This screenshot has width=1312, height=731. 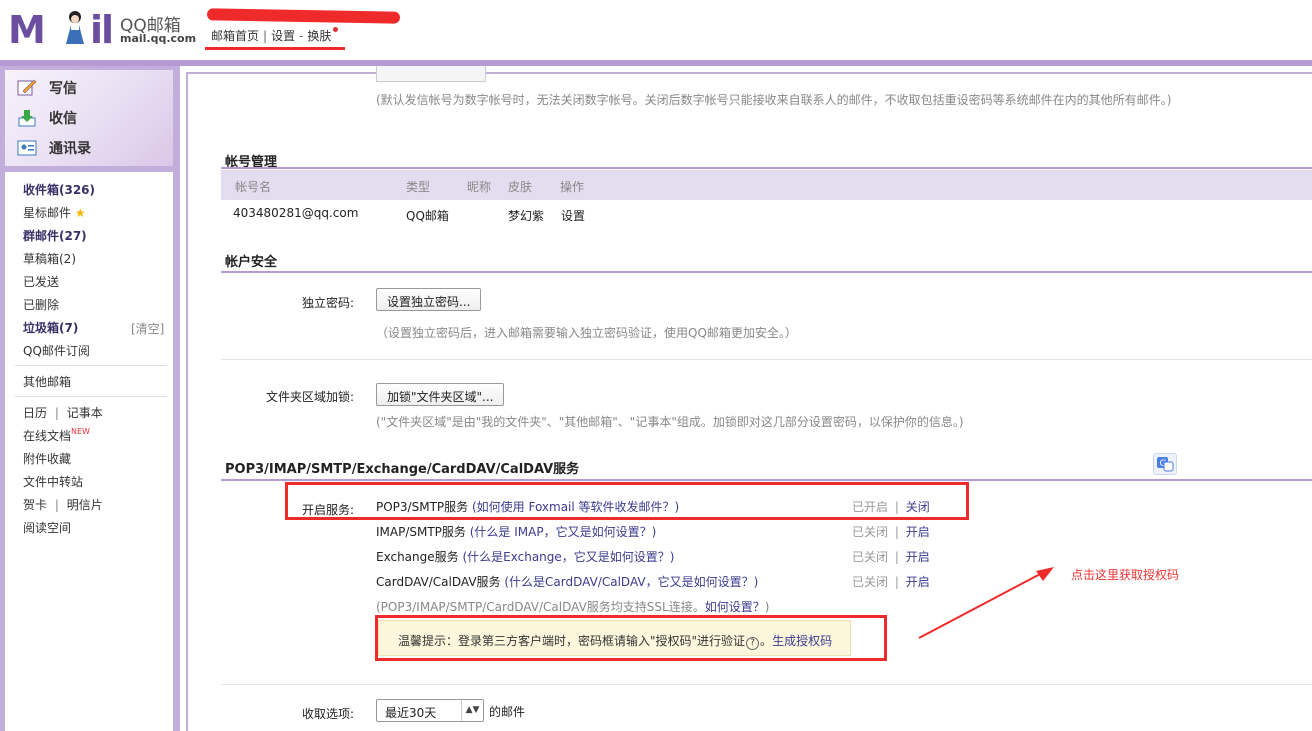 I want to click on contacts-icon, so click(x=27, y=148).